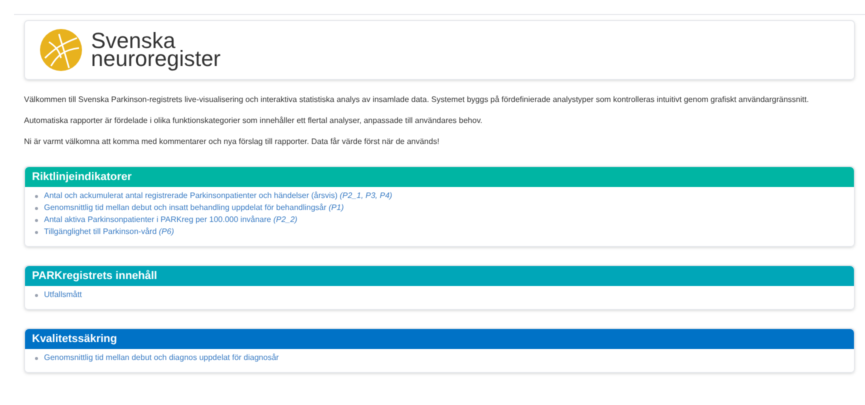  I want to click on leaf-logo-icon, so click(61, 50).